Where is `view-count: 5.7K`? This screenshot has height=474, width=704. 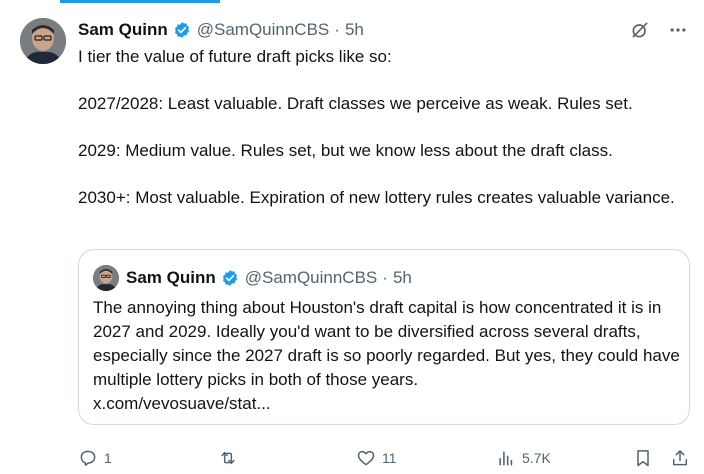
view-count: 5.7K is located at coordinates (536, 458).